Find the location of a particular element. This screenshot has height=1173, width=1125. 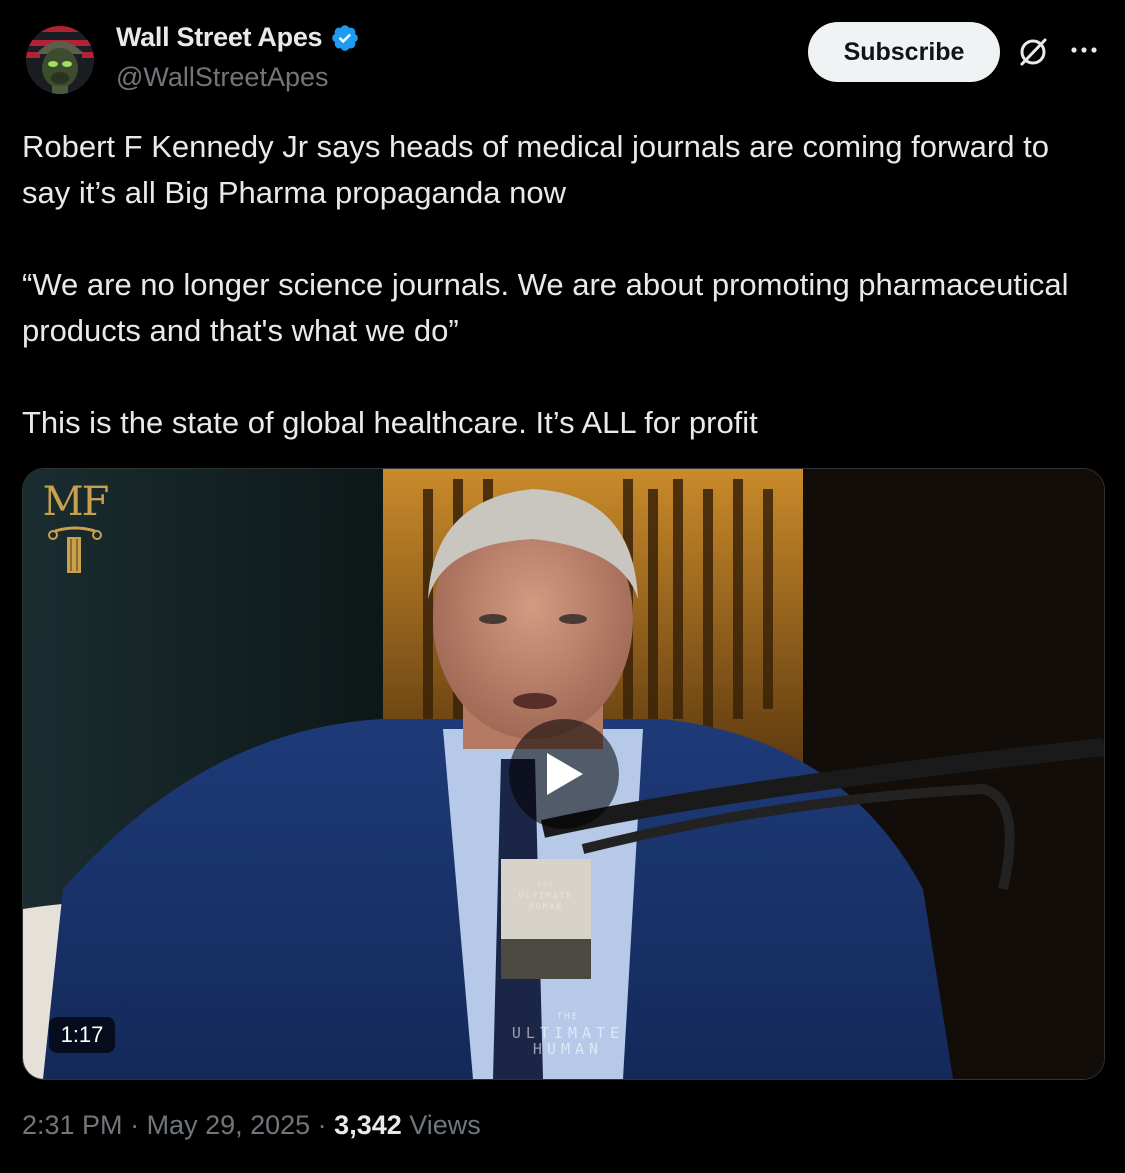

grok-icon is located at coordinates (1033, 52).